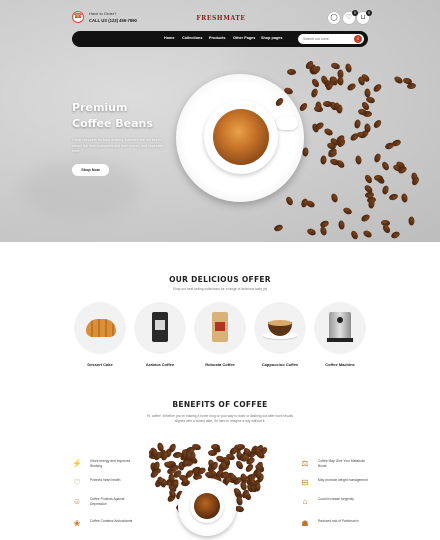 The image size is (440, 540). I want to click on user-icon: ◯, so click(334, 18).